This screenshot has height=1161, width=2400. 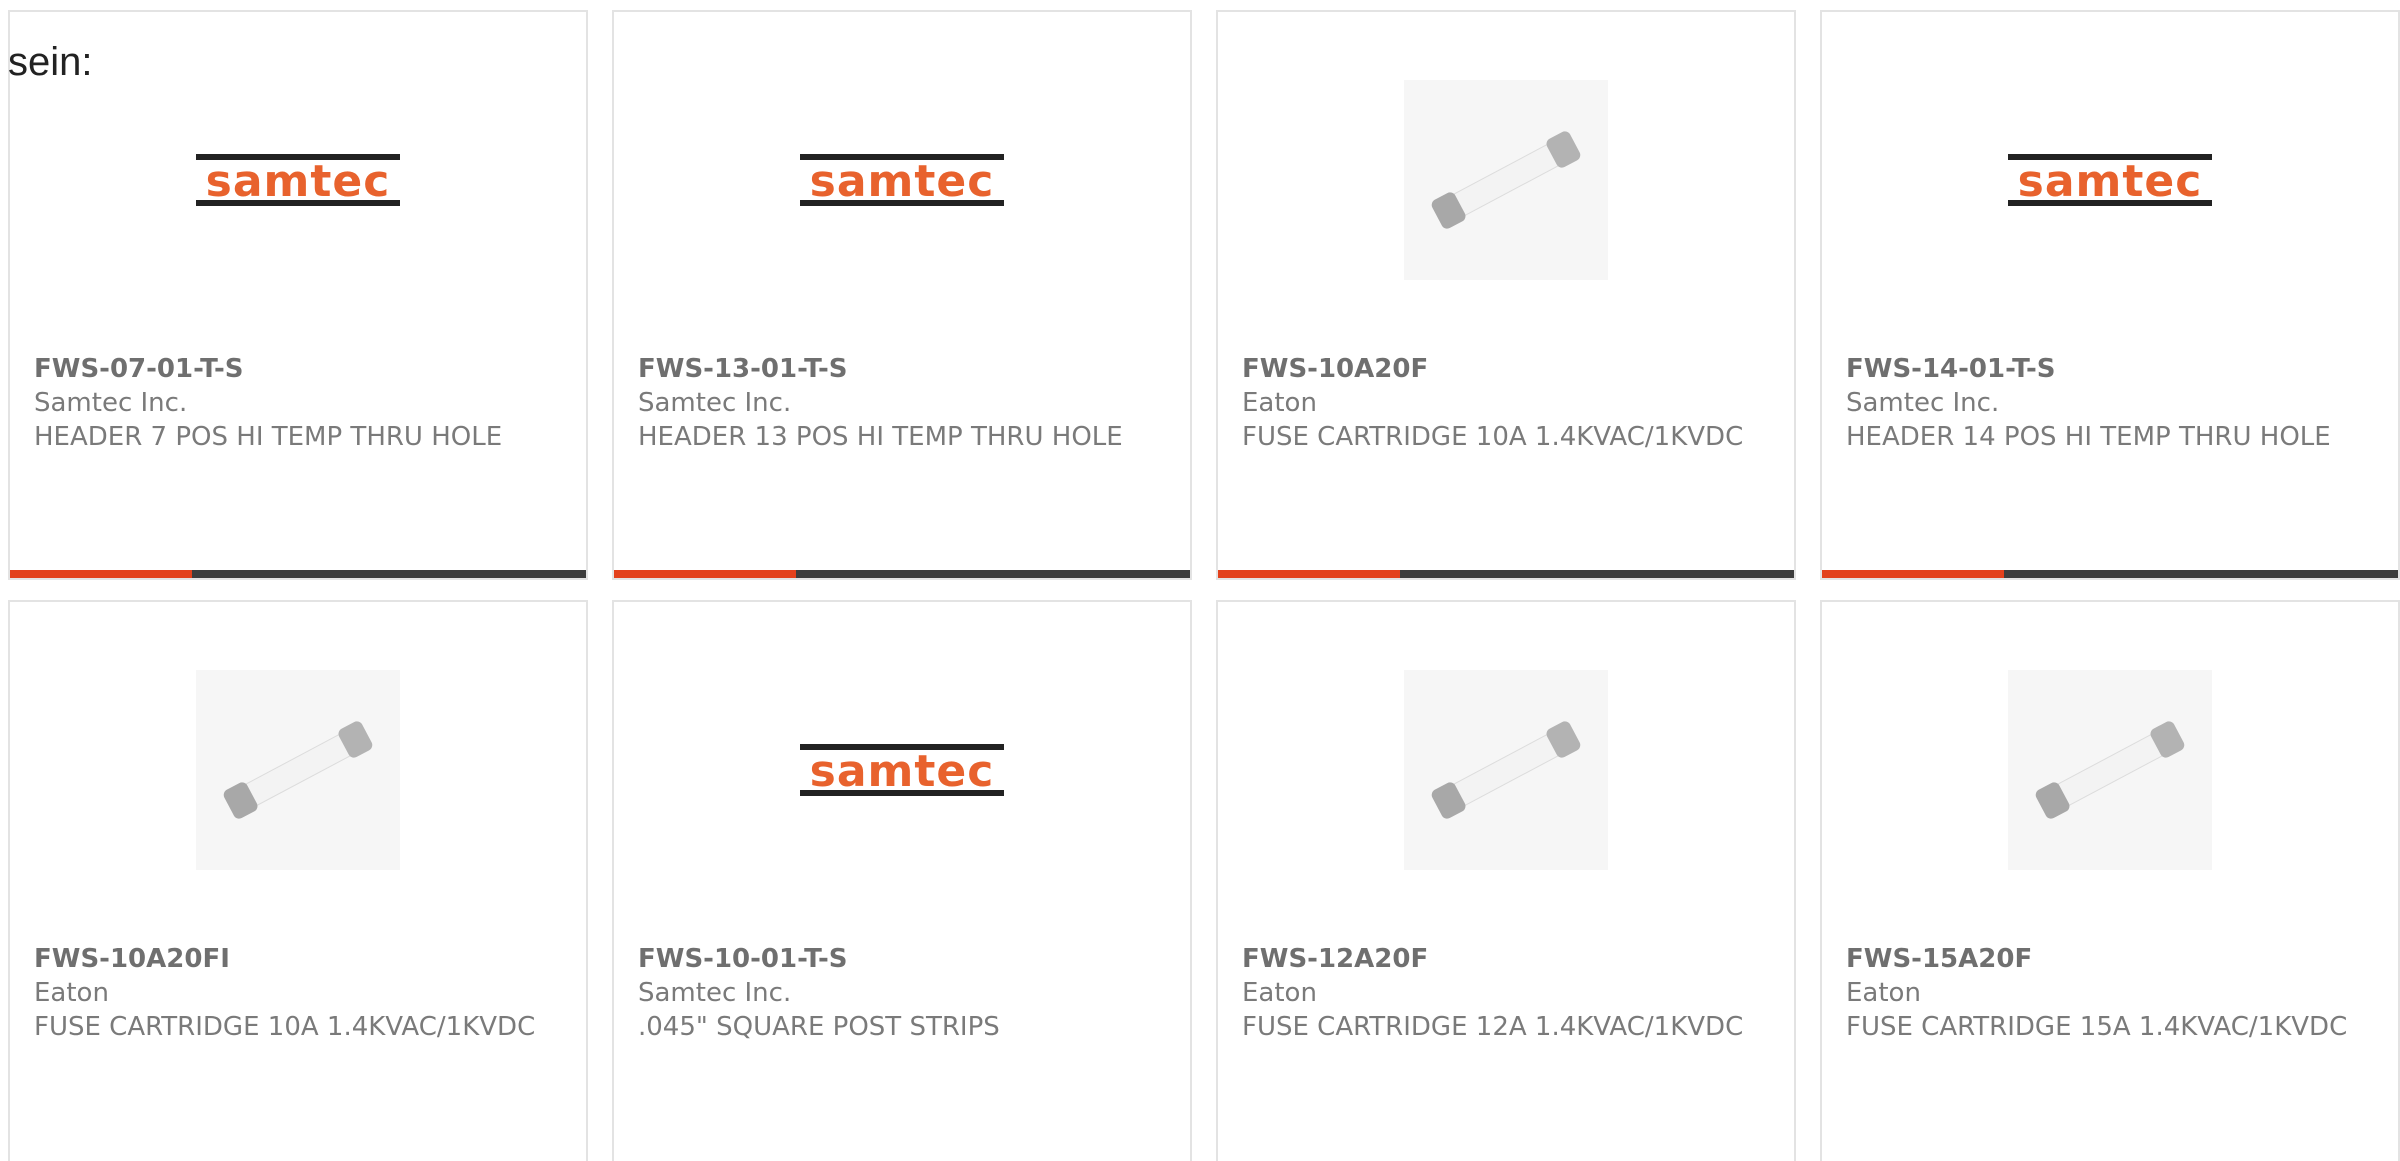 I want to click on part-number: FWS-07-01-T-S, so click(x=300, y=369).